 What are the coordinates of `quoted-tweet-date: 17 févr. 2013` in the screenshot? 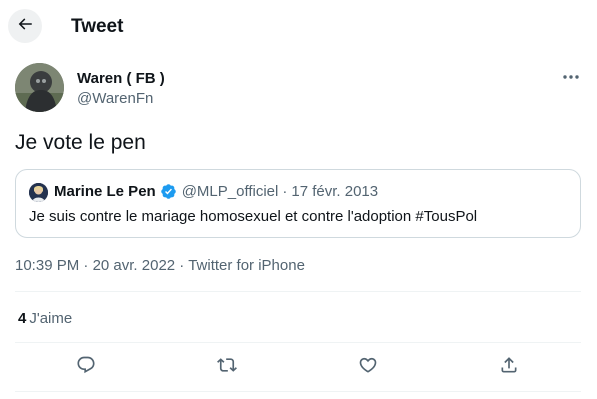 It's located at (334, 191).